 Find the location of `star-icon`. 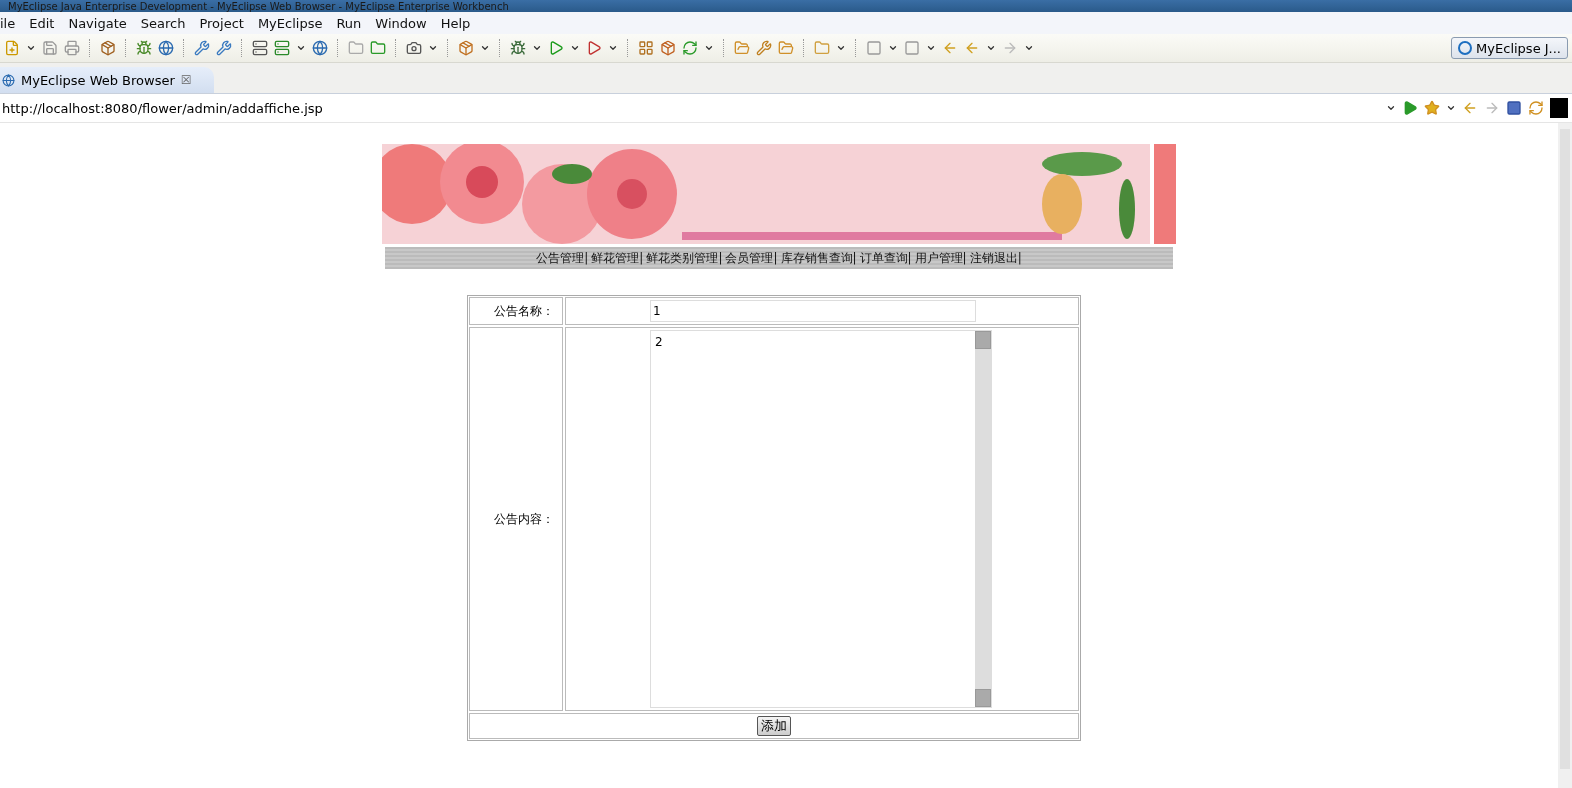

star-icon is located at coordinates (1432, 108).